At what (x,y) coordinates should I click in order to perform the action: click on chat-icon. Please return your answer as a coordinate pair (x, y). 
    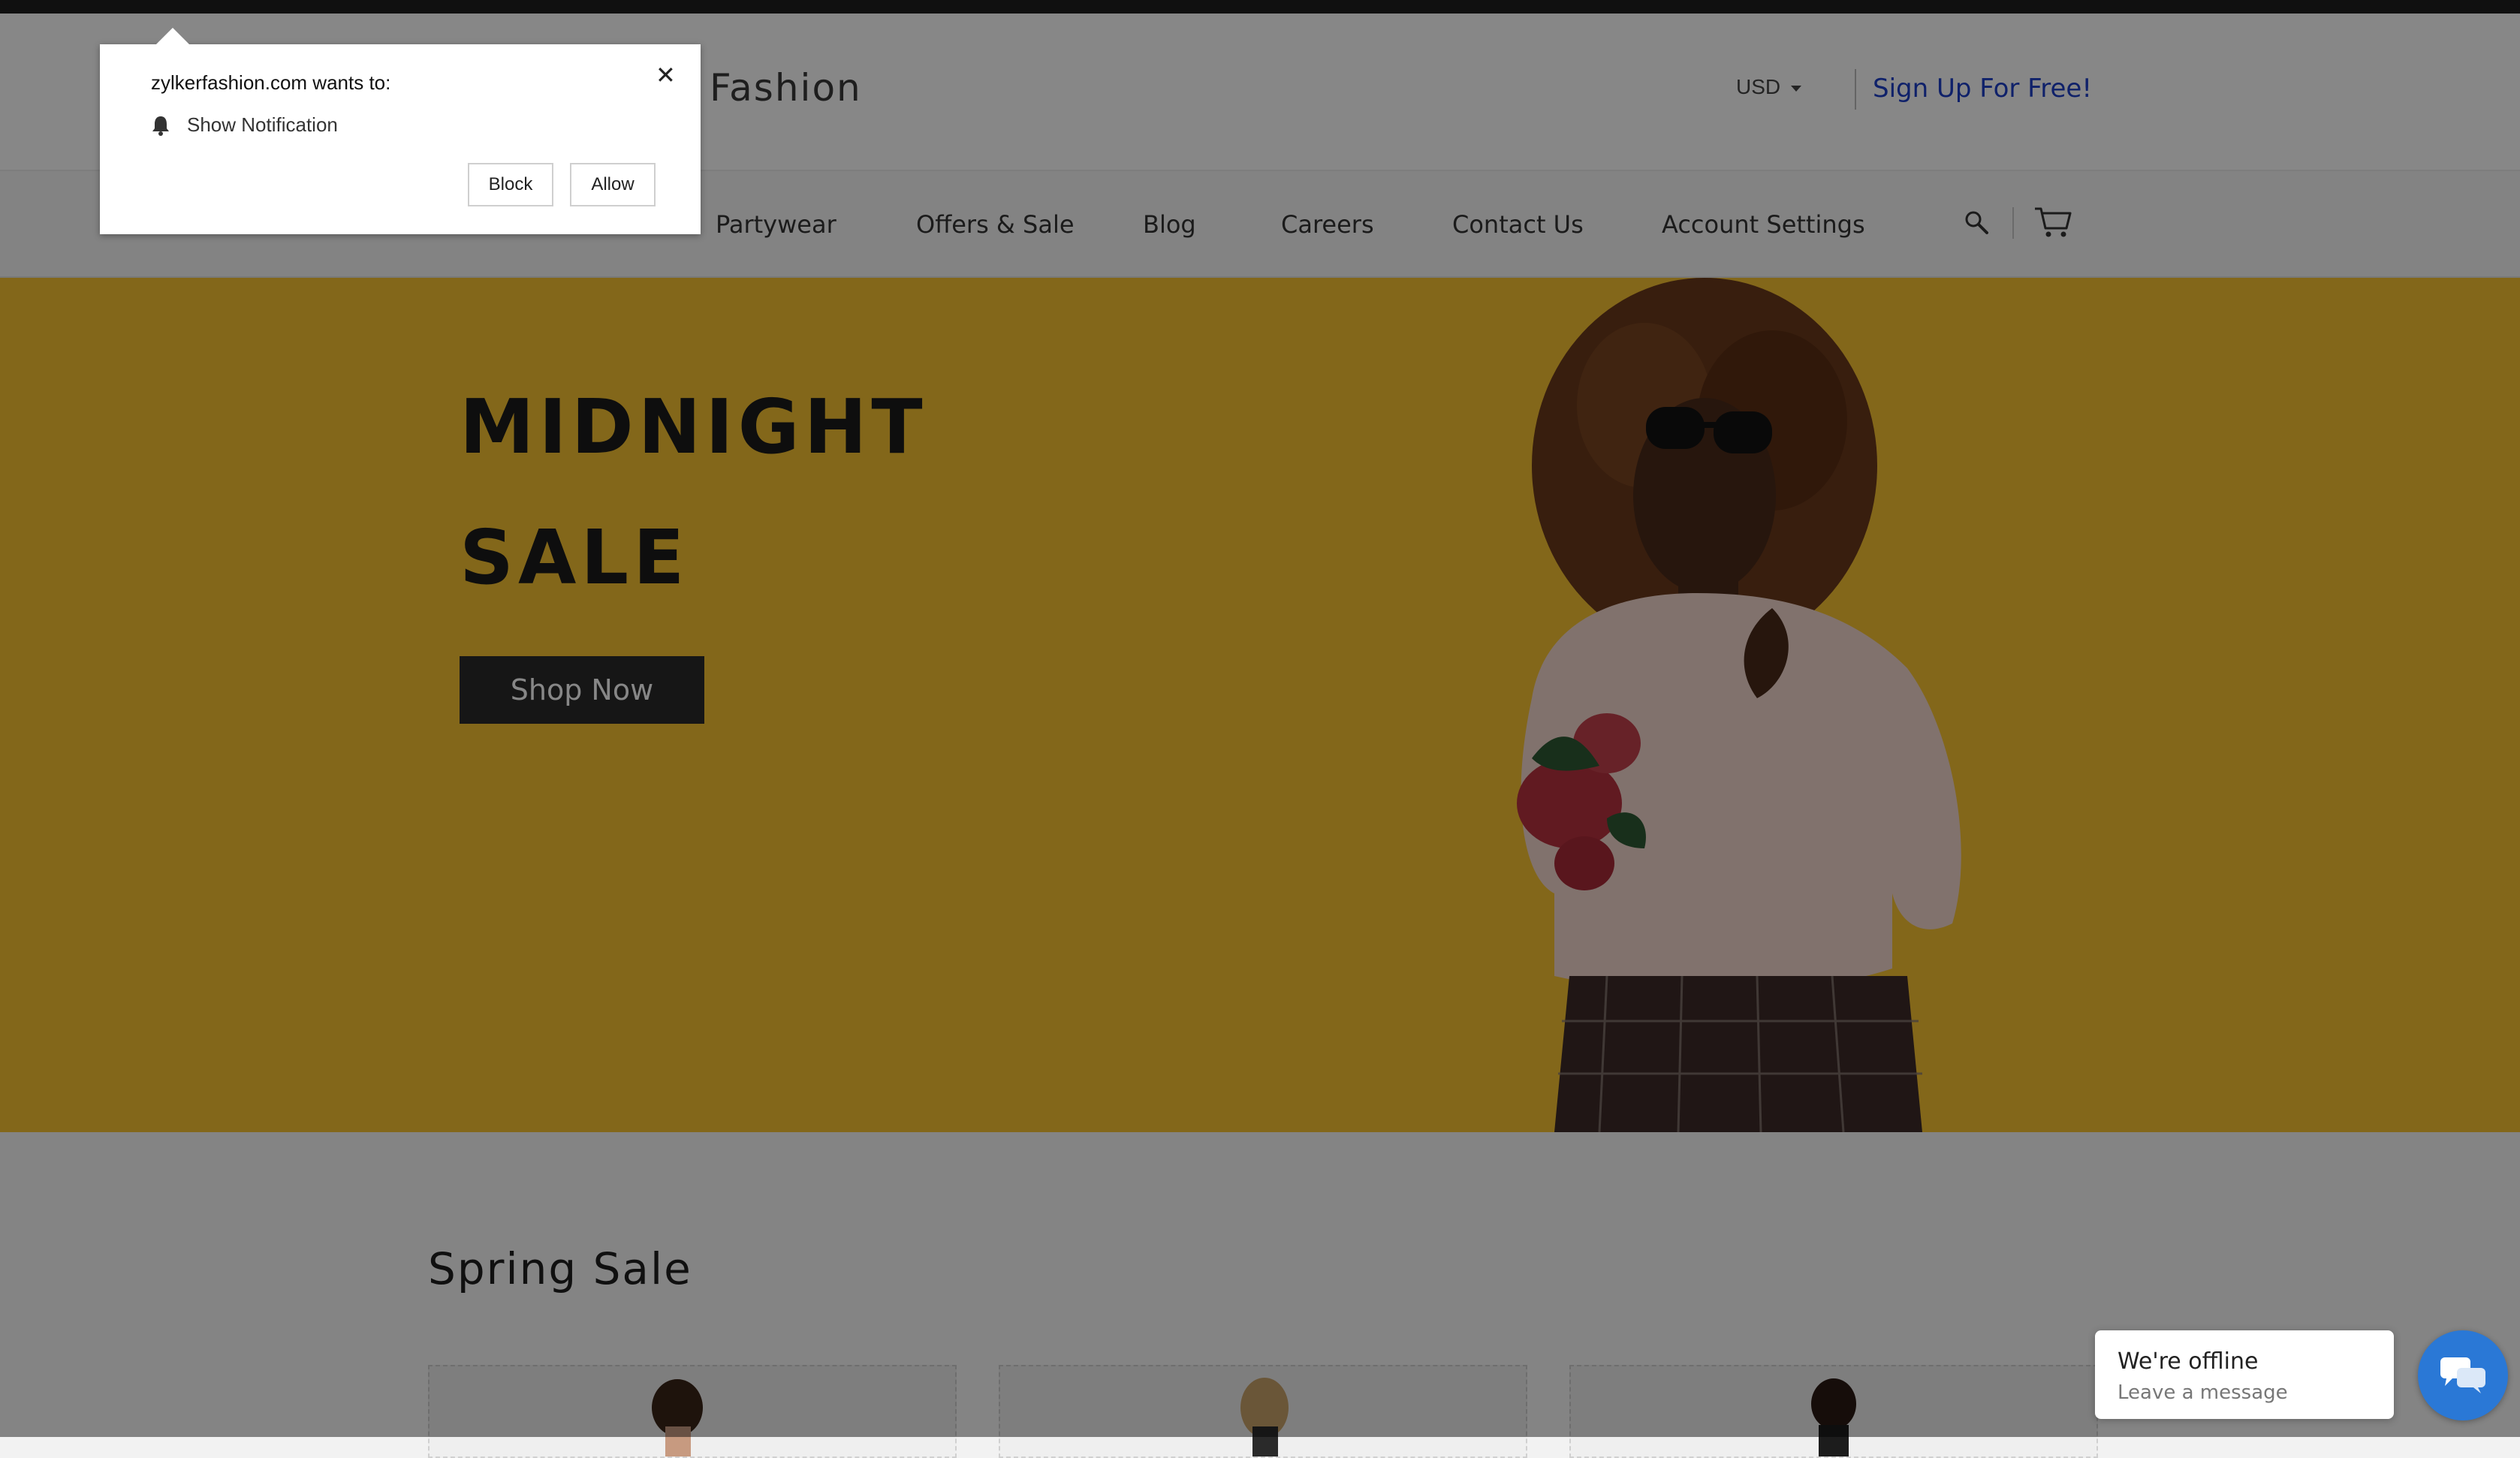
    Looking at the image, I should click on (2462, 1375).